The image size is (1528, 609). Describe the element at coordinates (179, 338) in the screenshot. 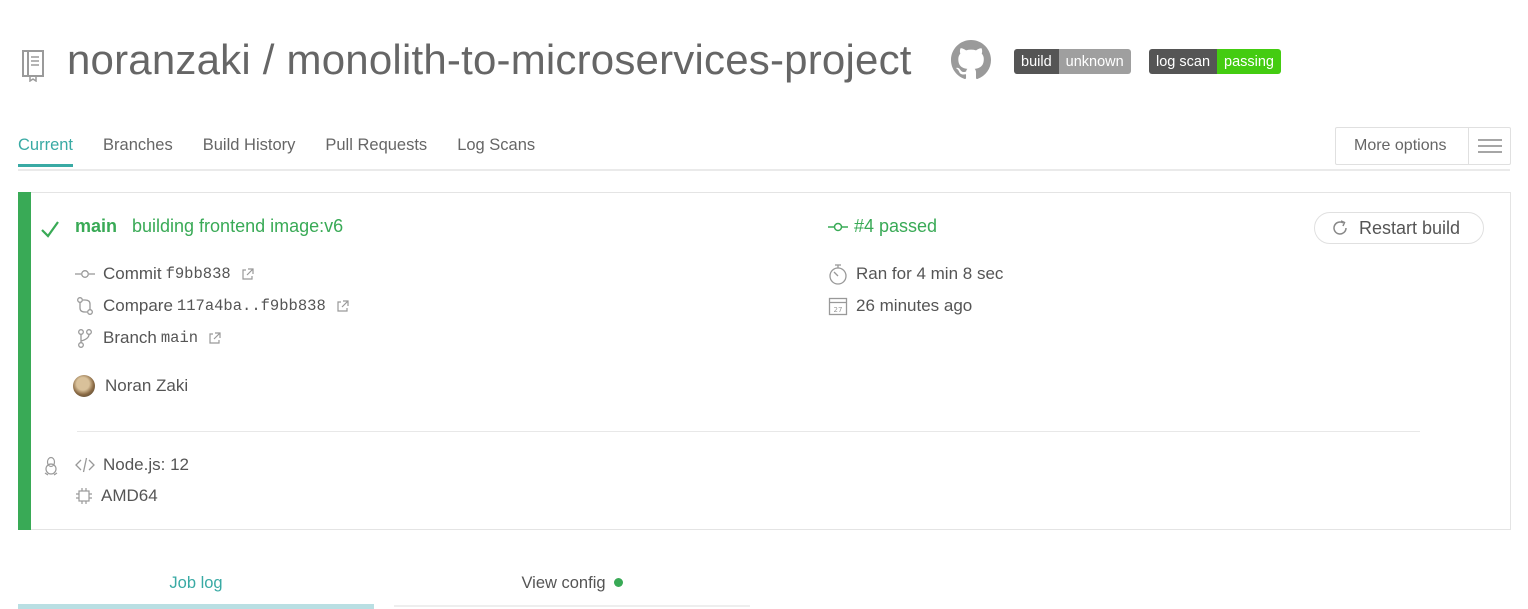

I see `branch-value-link: main` at that location.